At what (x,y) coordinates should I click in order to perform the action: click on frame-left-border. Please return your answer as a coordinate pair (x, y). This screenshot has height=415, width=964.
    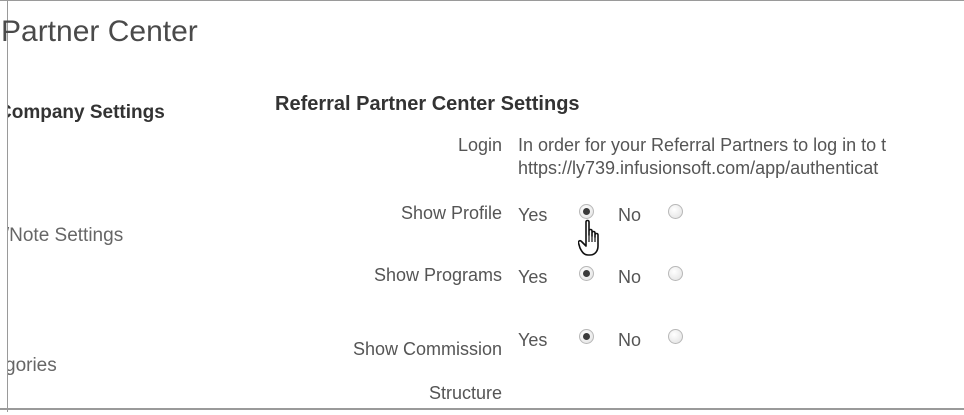
    Looking at the image, I should click on (7, 206).